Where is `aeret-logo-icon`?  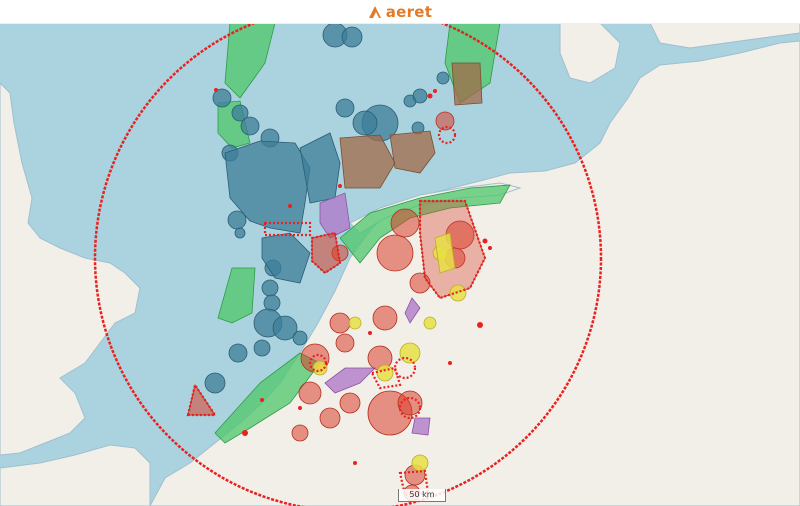 aeret-logo-icon is located at coordinates (374, 11).